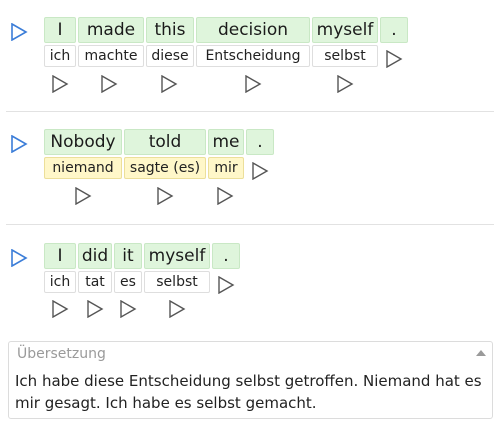 This screenshot has height=432, width=500. I want to click on sentence-2-play-icon, so click(19, 144).